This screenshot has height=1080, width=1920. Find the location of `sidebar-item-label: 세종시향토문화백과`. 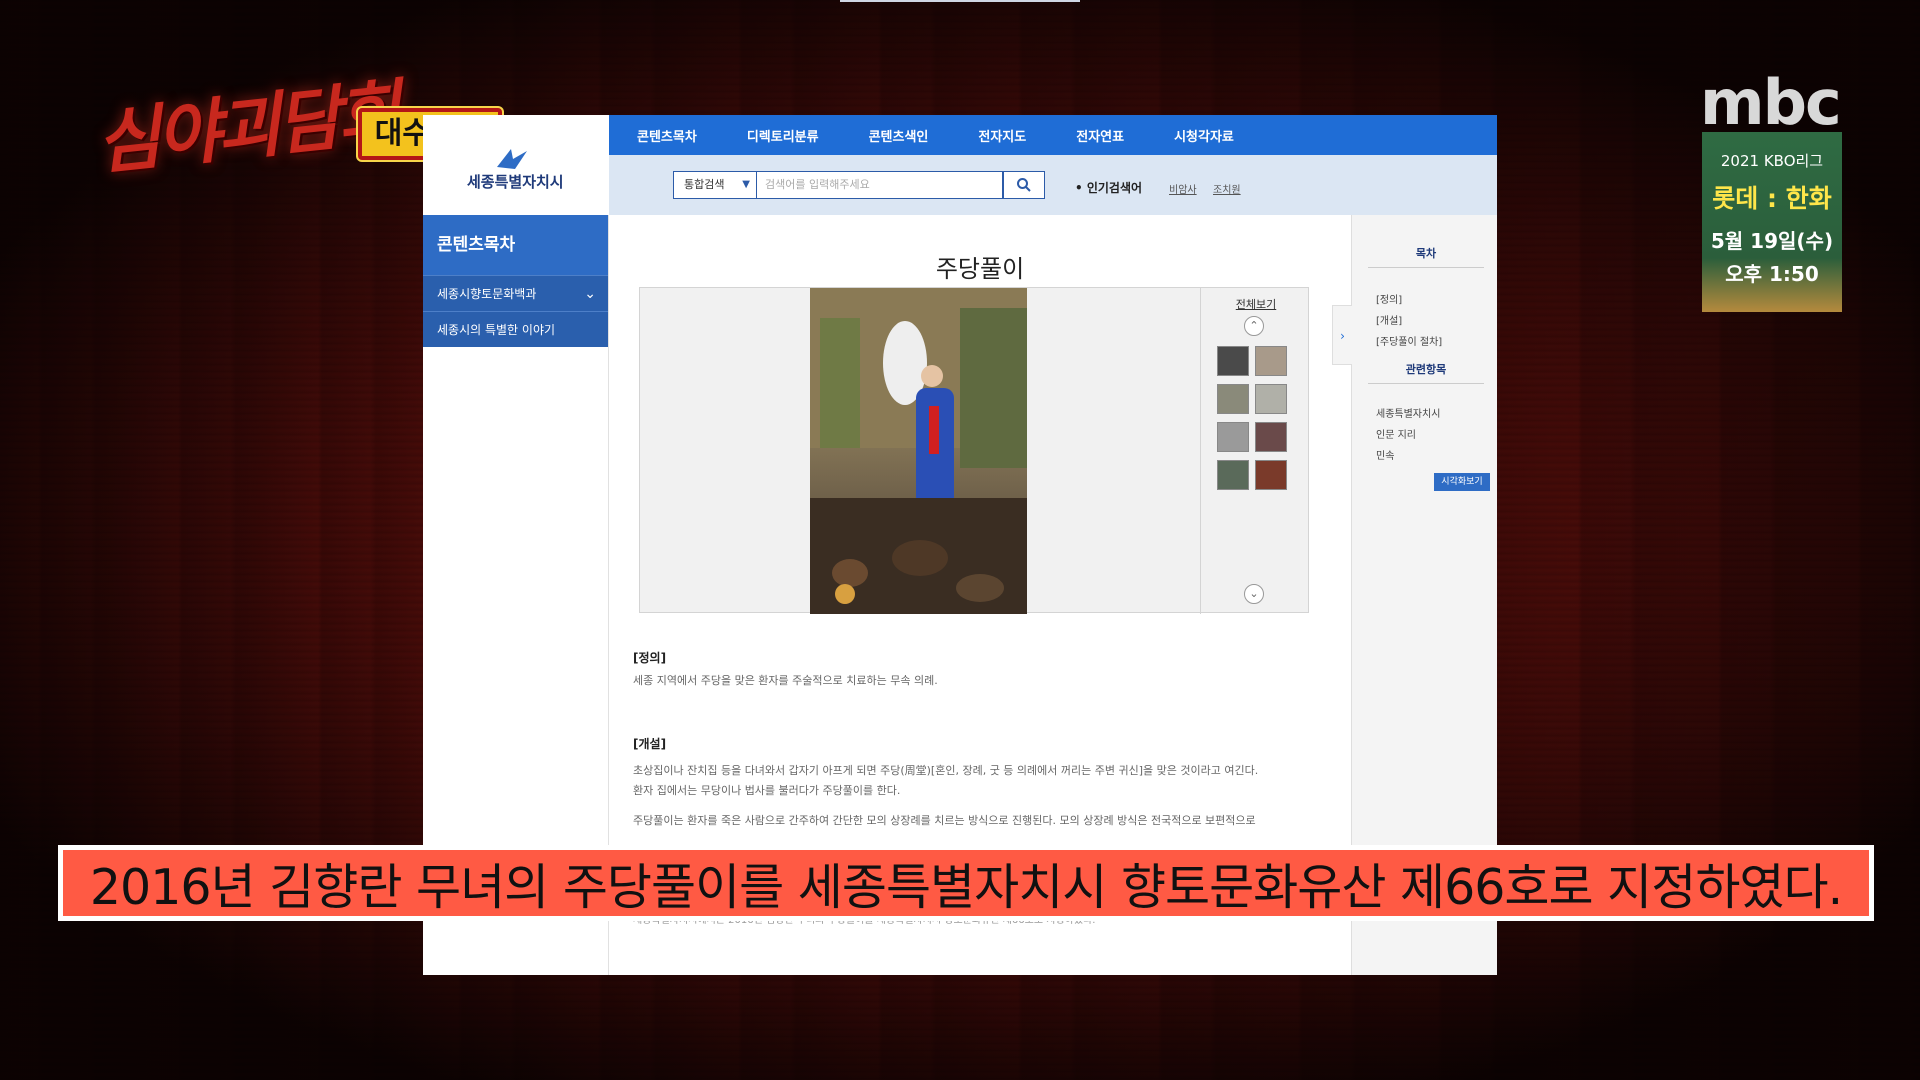

sidebar-item-label: 세종시향토문화백과 is located at coordinates (487, 294).